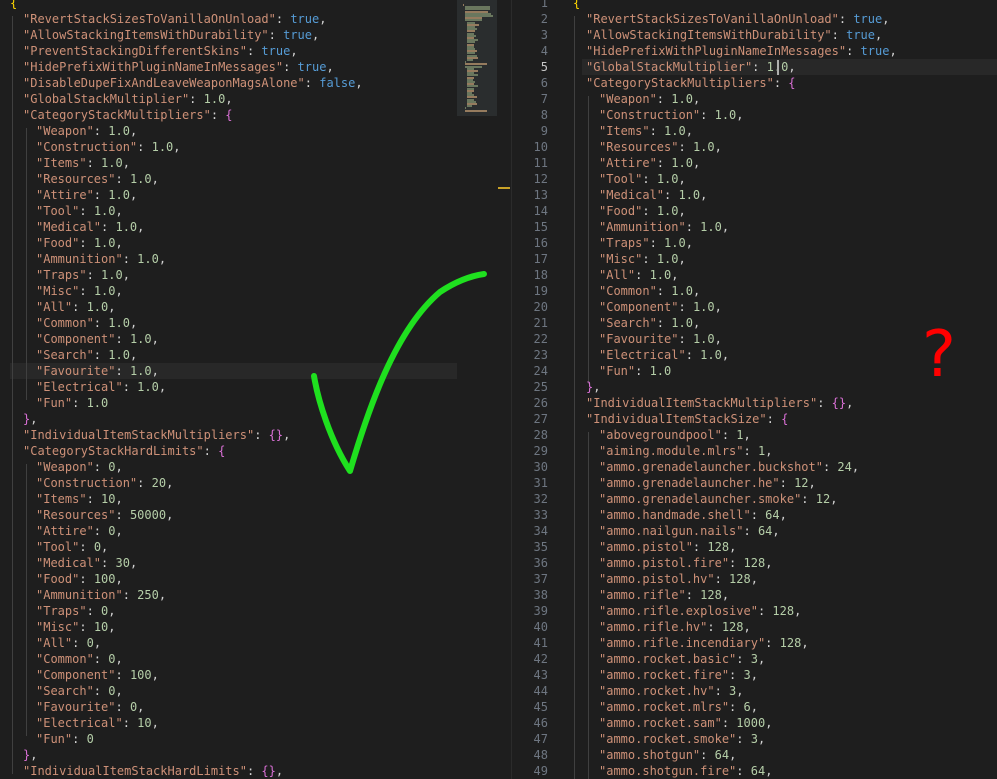 The width and height of the screenshot is (997, 779). Describe the element at coordinates (256, 739) in the screenshot. I see `code-line: "Fun": 0` at that location.